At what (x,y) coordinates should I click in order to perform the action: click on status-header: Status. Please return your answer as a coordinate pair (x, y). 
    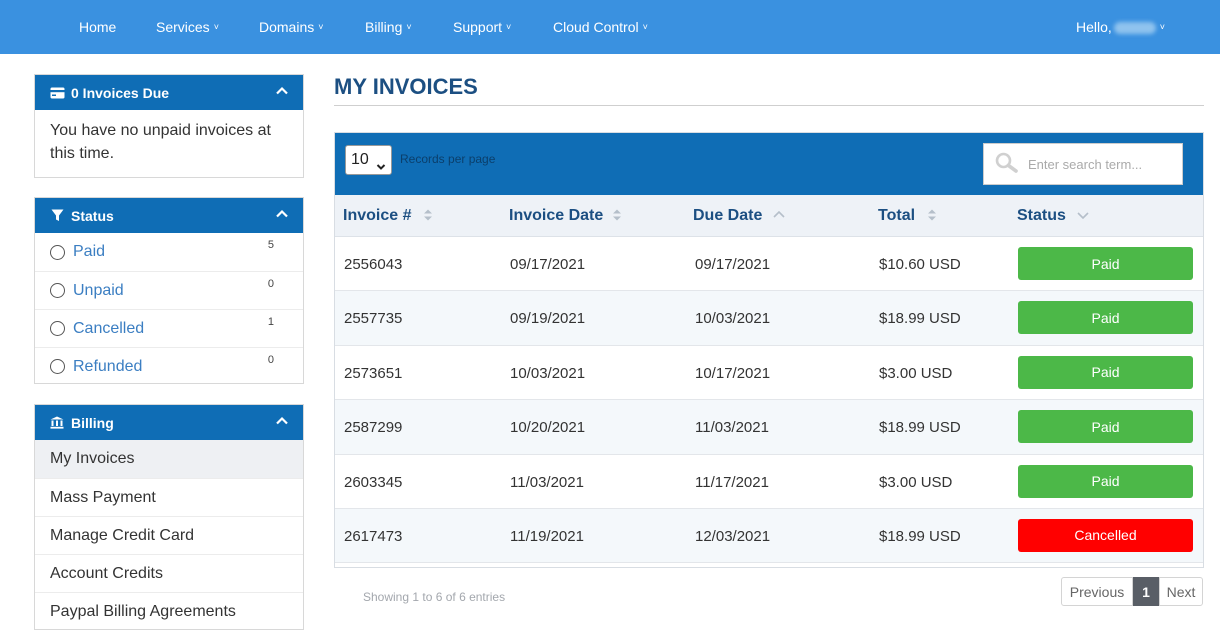
    Looking at the image, I should click on (169, 215).